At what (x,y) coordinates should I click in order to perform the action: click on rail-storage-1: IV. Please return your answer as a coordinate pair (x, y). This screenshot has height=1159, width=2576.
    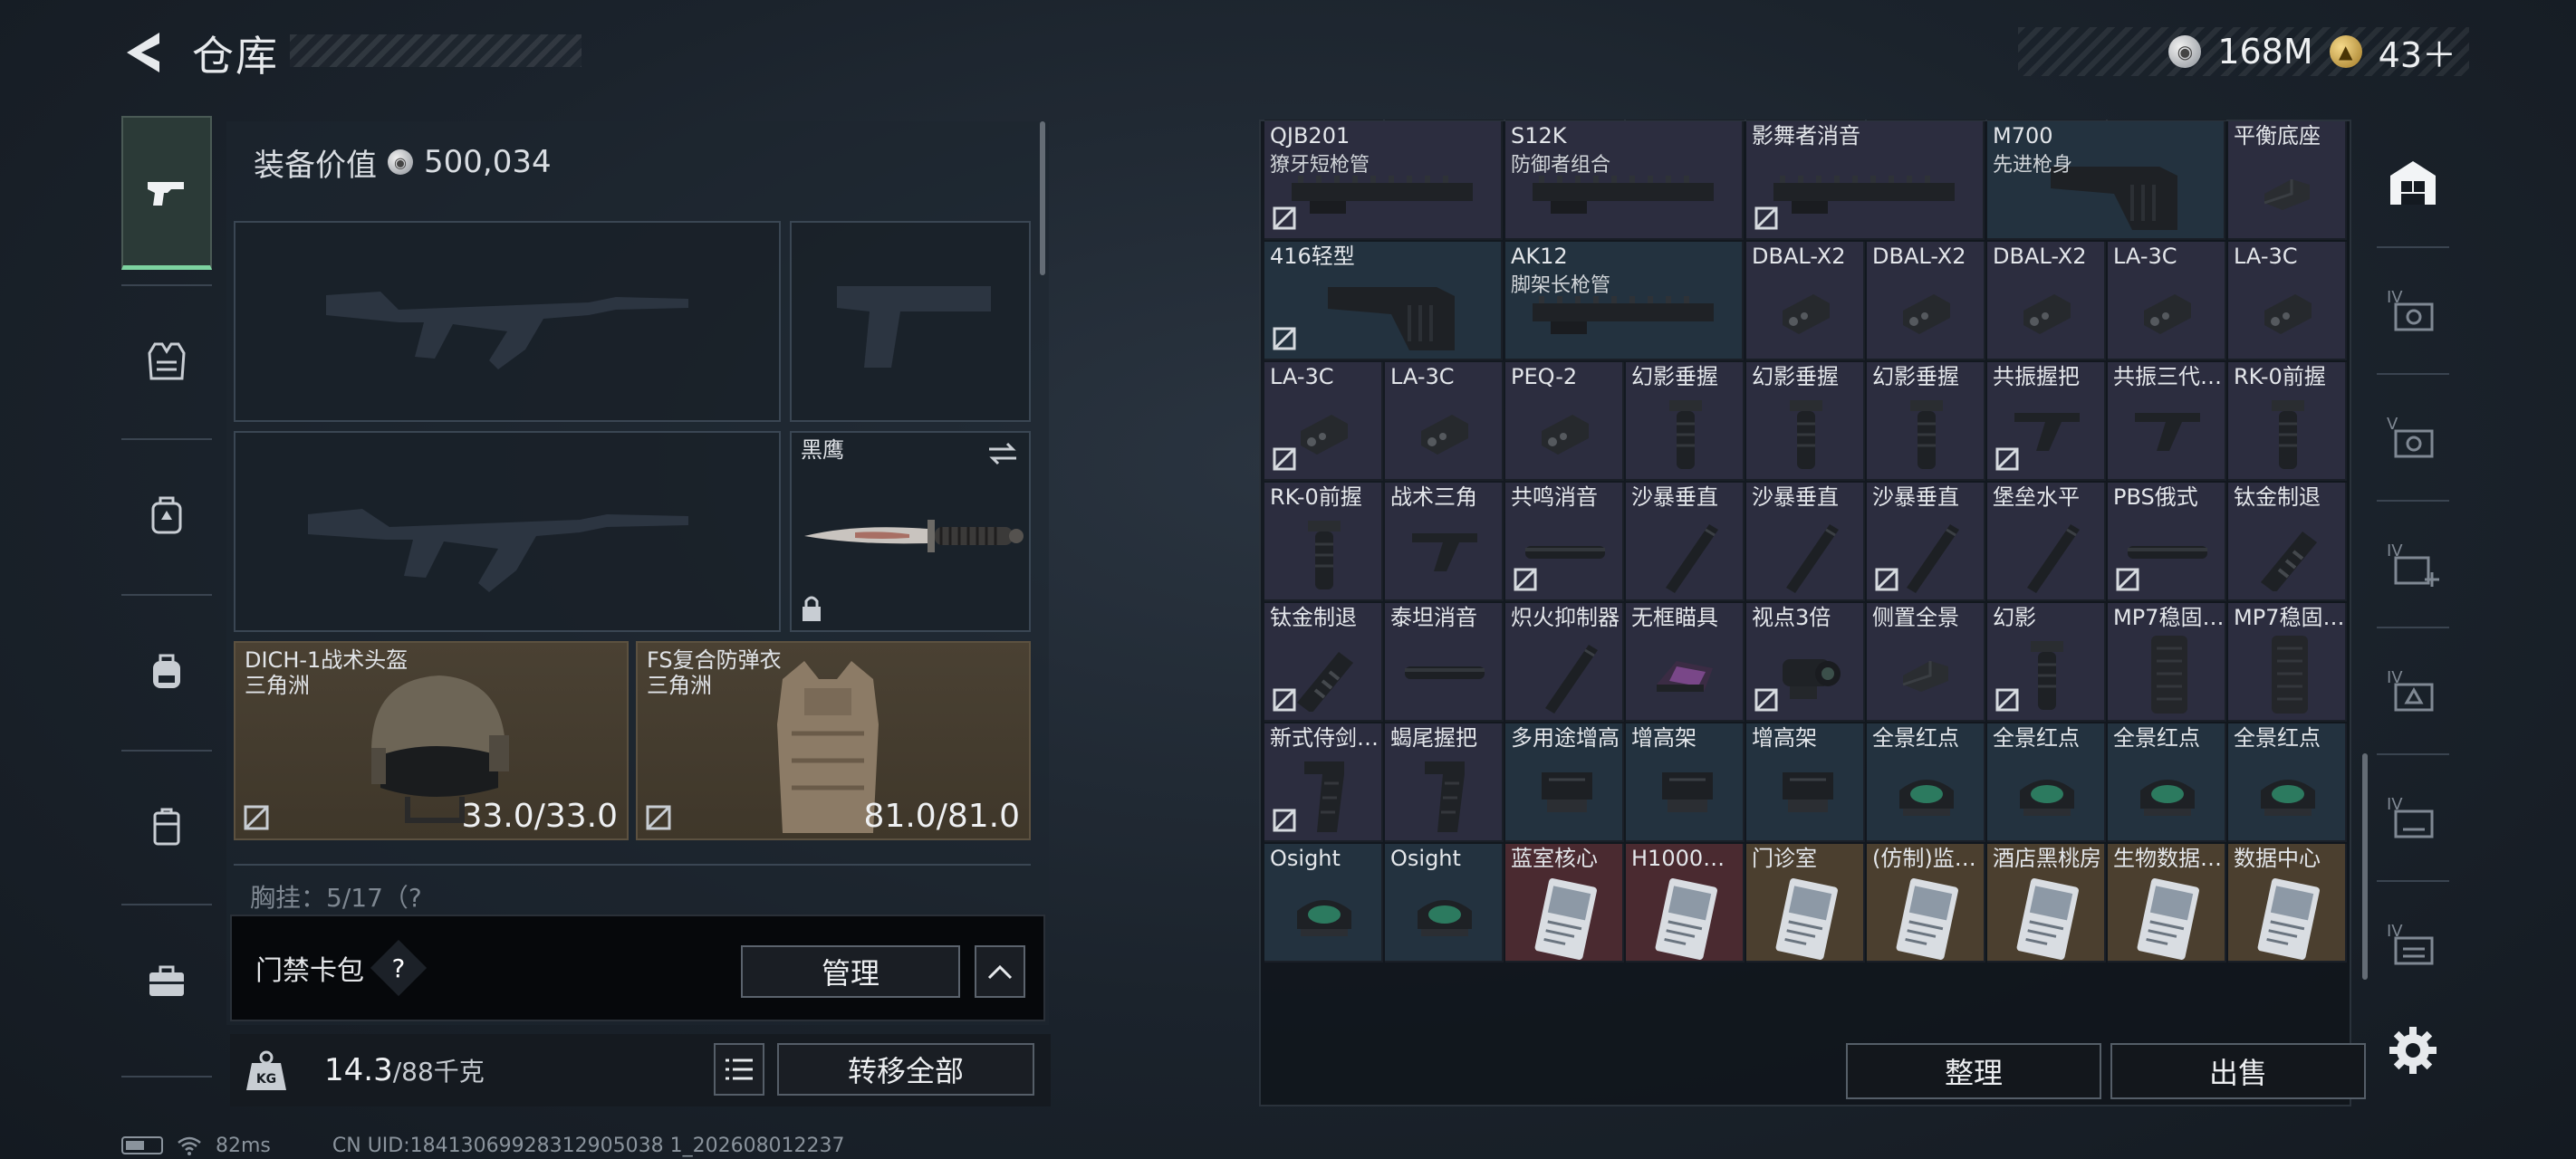
    Looking at the image, I should click on (2413, 309).